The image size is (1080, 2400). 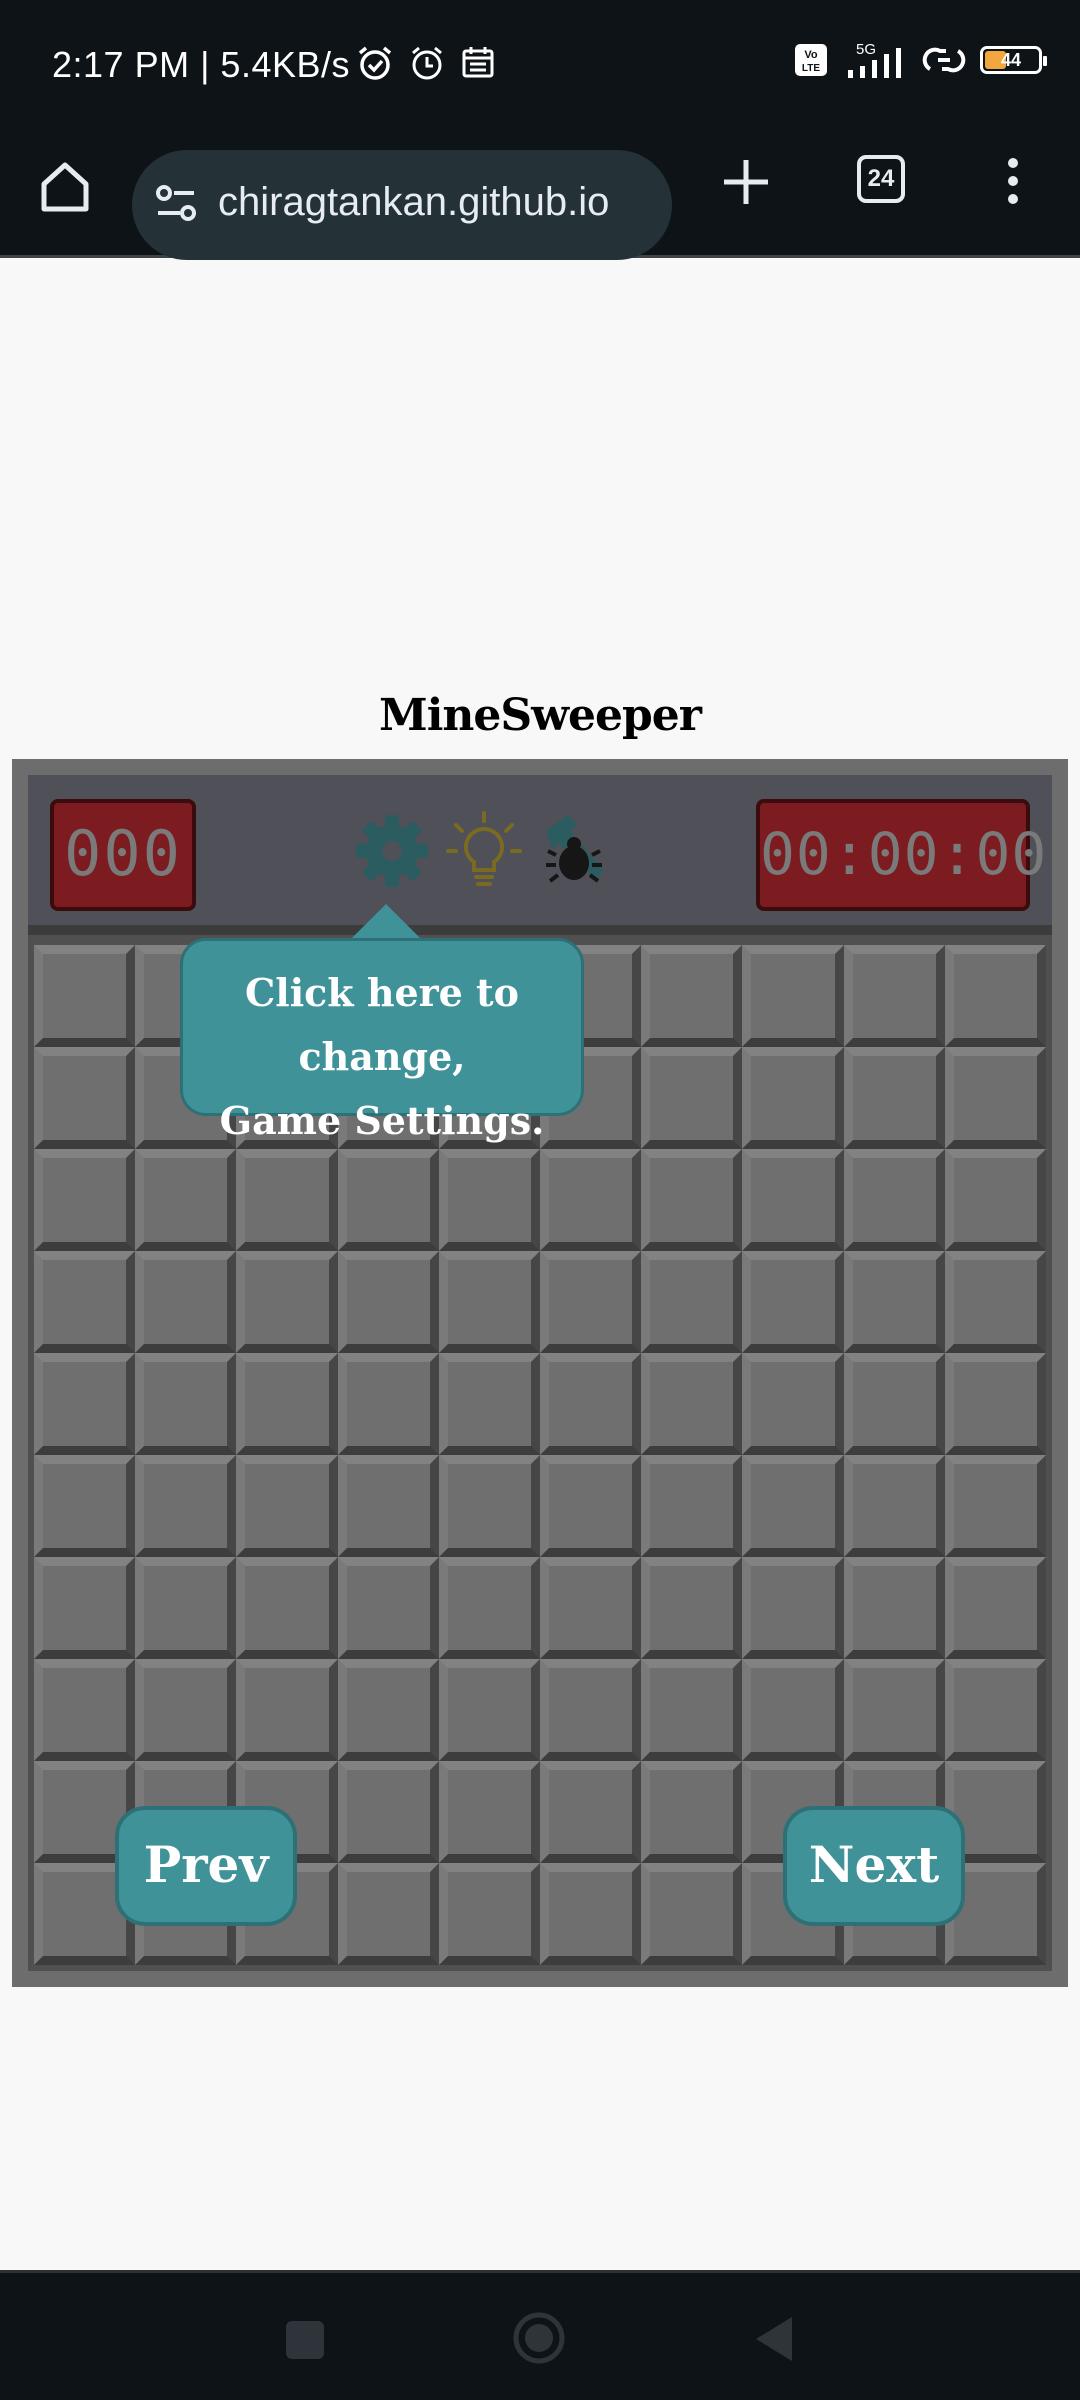 I want to click on status-bar: 2:17 PM | 5.4KB/s Vo LTE 5G 44, so click(x=540, y=65).